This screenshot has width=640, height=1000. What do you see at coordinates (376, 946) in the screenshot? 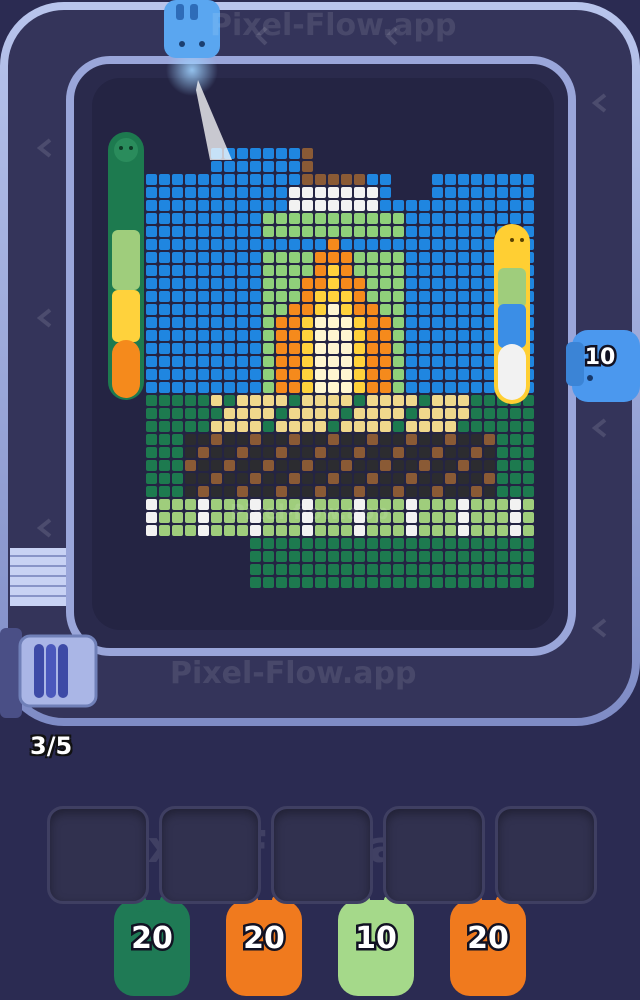
I see `queue-shooter-3: 10` at bounding box center [376, 946].